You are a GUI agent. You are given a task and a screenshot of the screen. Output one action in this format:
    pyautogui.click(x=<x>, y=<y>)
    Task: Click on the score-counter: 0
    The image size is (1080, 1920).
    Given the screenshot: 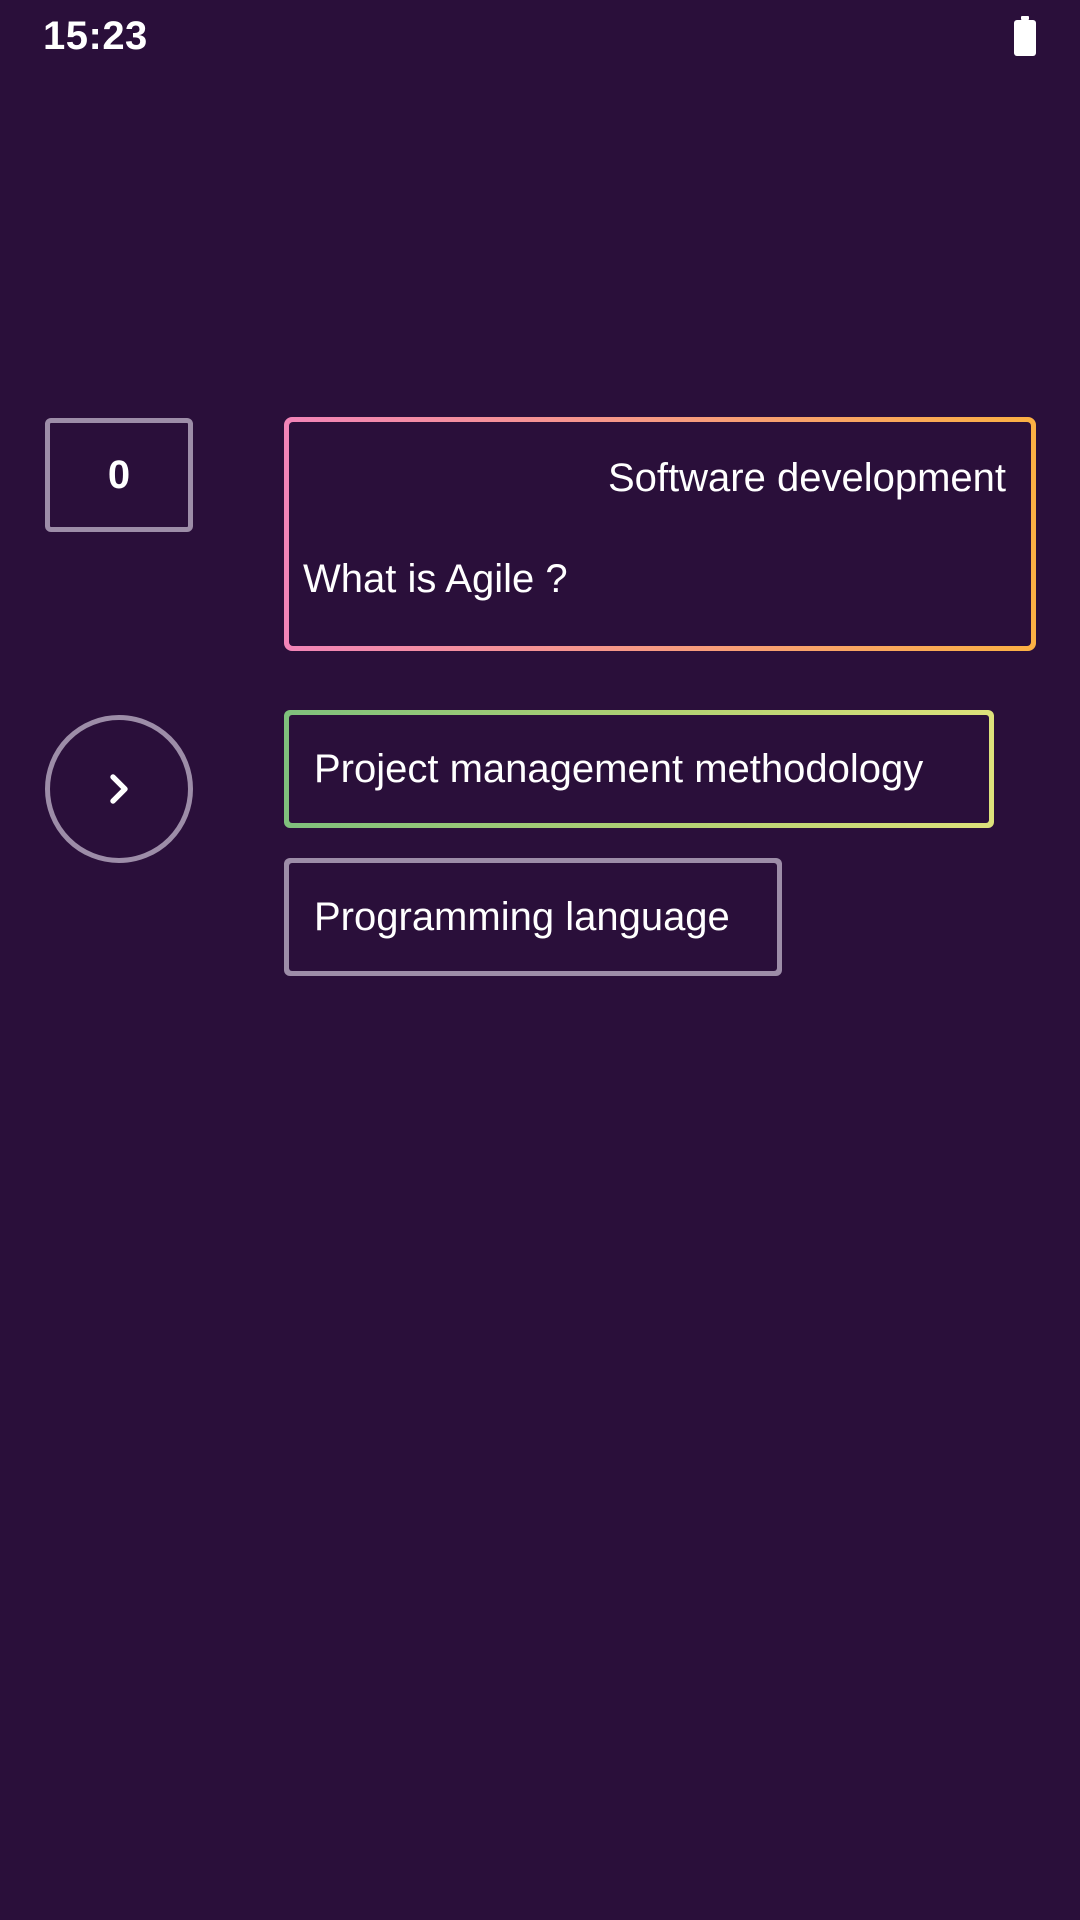 What is the action you would take?
    pyautogui.click(x=119, y=475)
    